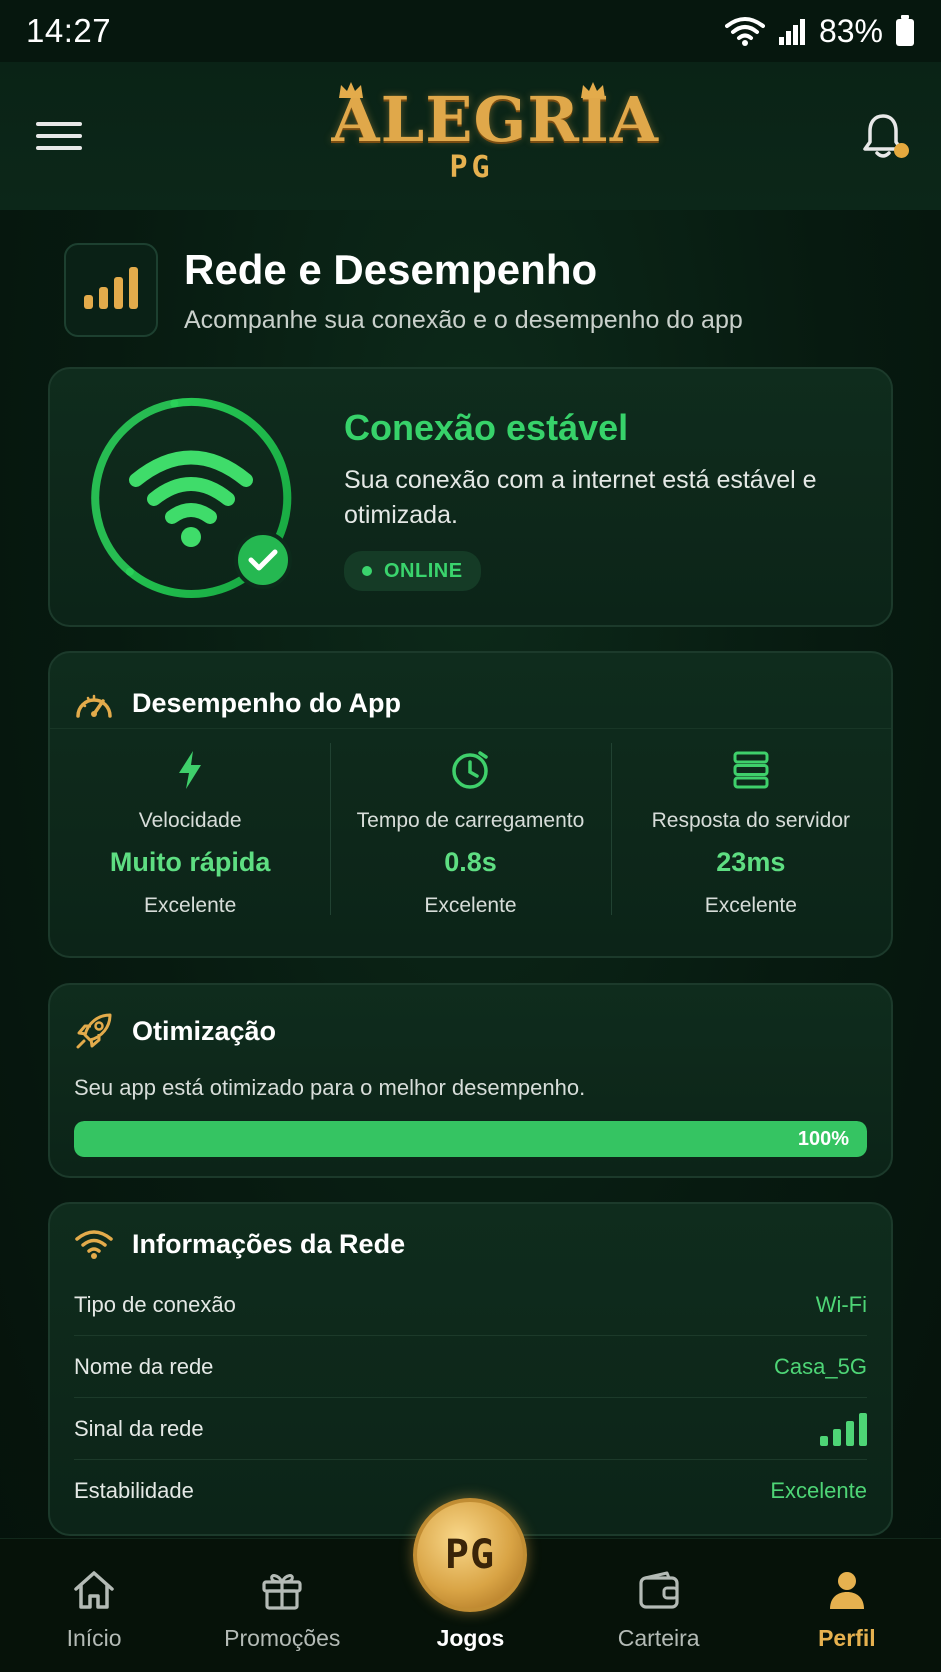 Image resolution: width=941 pixels, height=1672 pixels. Describe the element at coordinates (190, 770) in the screenshot. I see `lightning-icon` at that location.